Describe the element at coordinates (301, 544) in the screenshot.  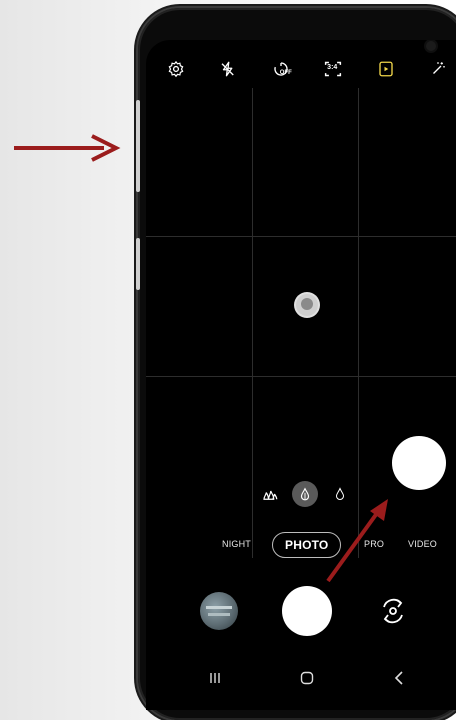
I see `camera-mode-selector: NIGHT PHOTO PRO VIDEO` at that location.